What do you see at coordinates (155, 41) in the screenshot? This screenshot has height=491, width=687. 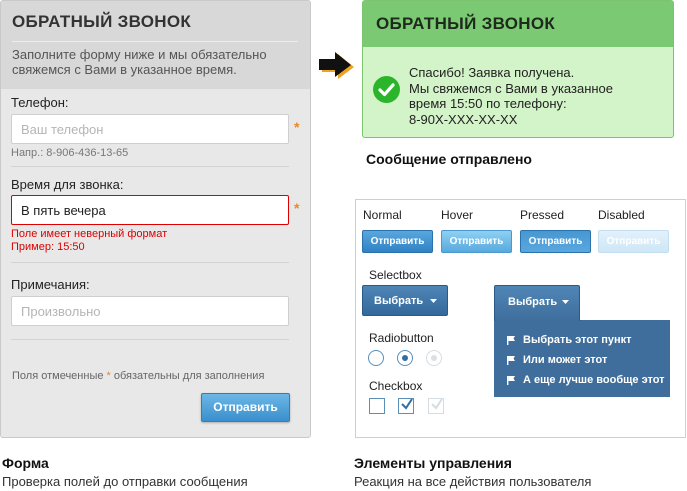 I see `form-title-divider` at bounding box center [155, 41].